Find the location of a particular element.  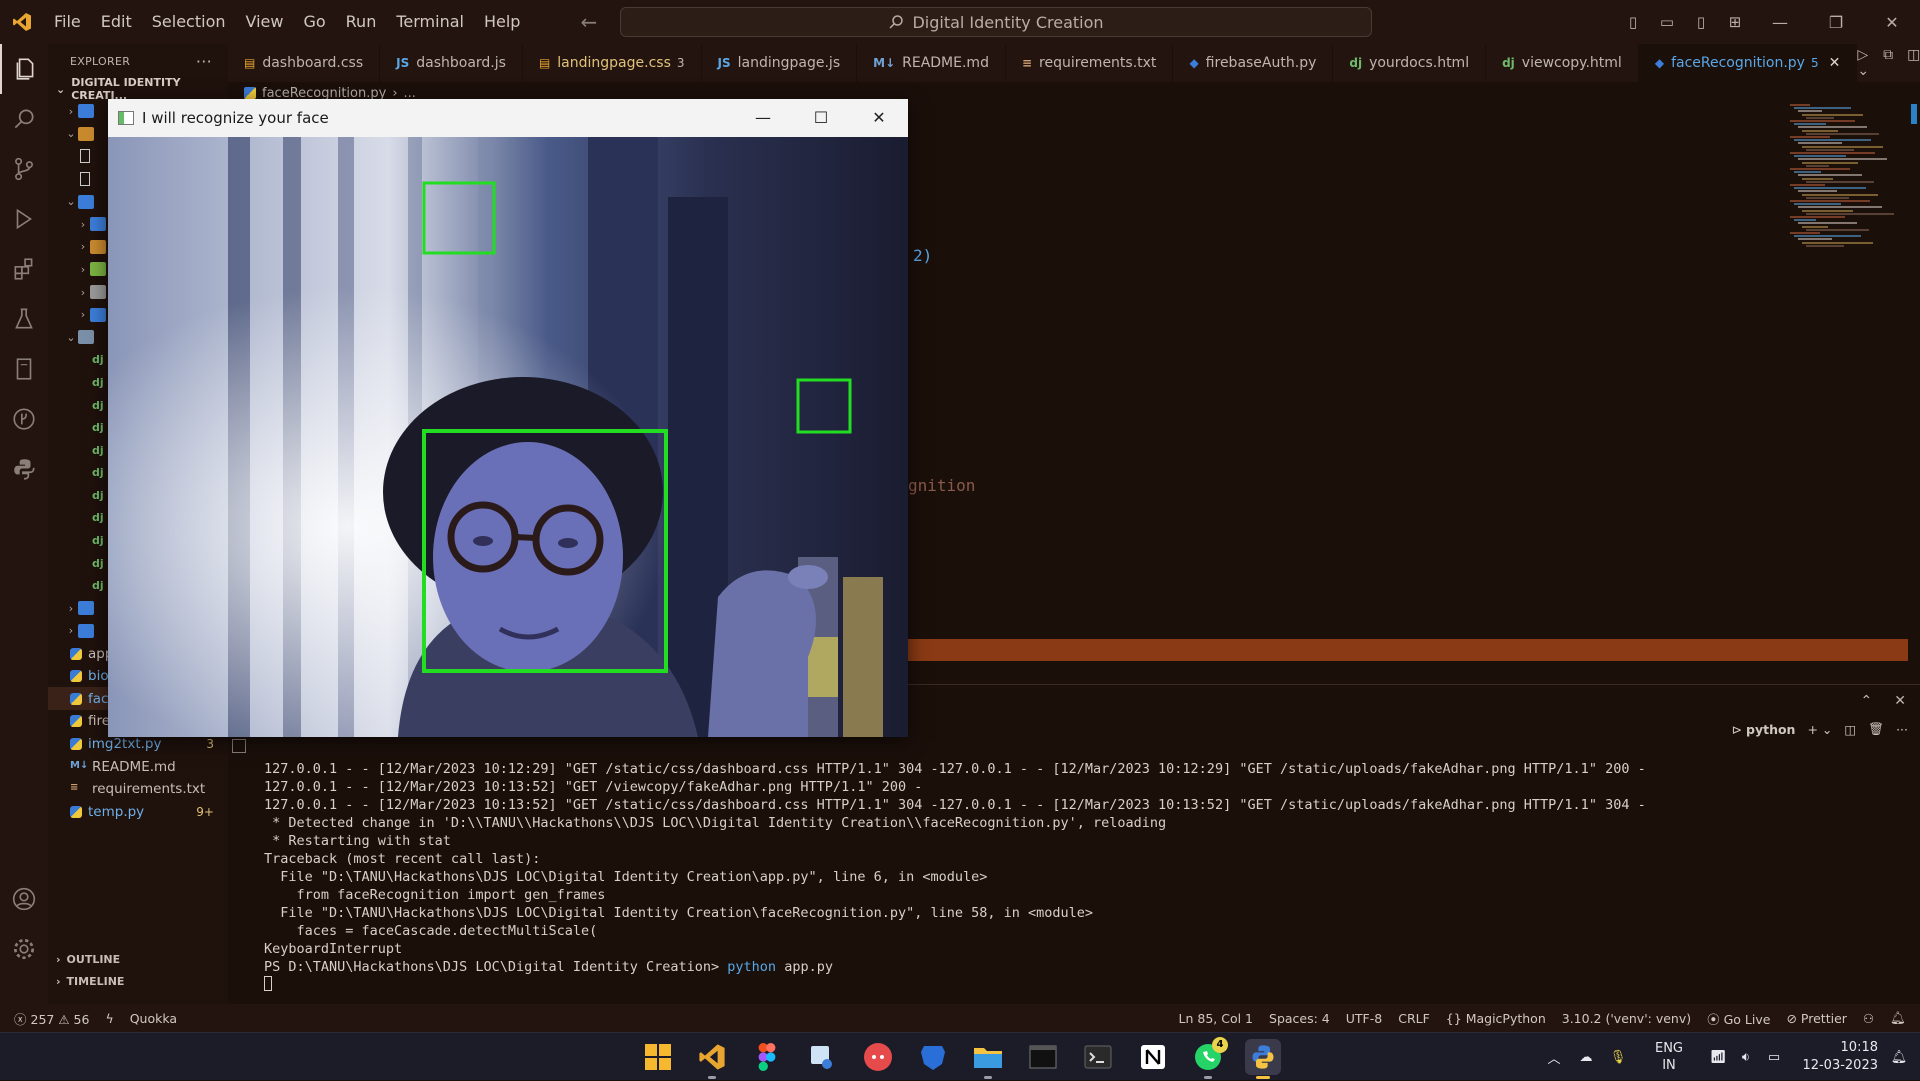

file-item: ≡ requirements.txt is located at coordinates (138, 789).